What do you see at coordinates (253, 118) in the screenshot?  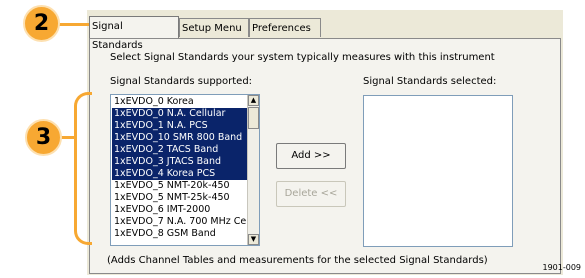 I see `scroll-thumb` at bounding box center [253, 118].